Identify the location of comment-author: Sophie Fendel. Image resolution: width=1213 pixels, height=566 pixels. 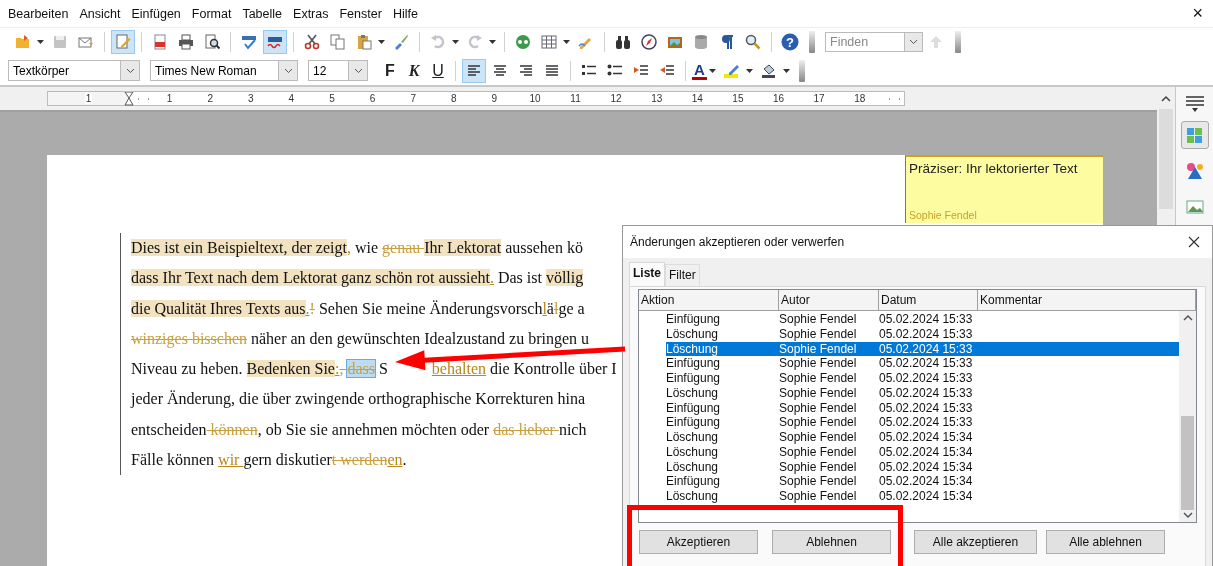
(943, 215).